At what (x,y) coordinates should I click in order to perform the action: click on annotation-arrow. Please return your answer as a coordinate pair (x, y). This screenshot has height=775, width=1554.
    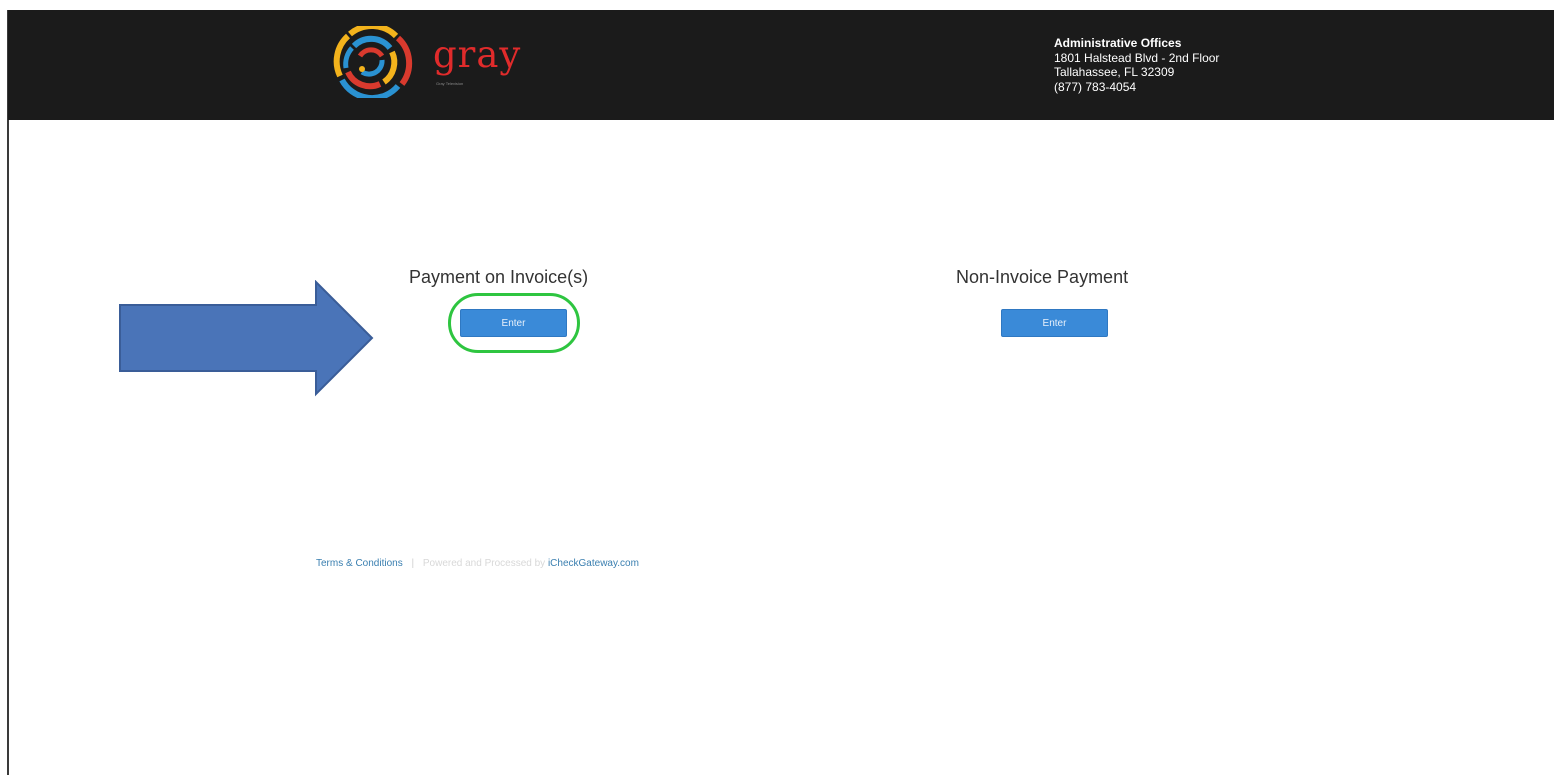
    Looking at the image, I should click on (248, 341).